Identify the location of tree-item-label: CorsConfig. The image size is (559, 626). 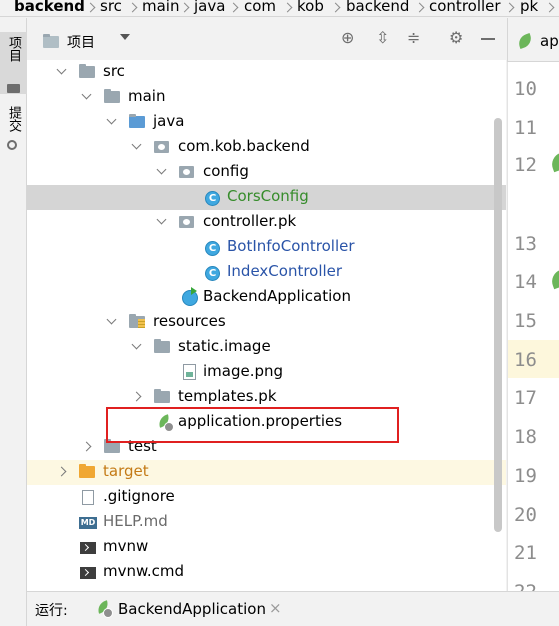
(268, 196).